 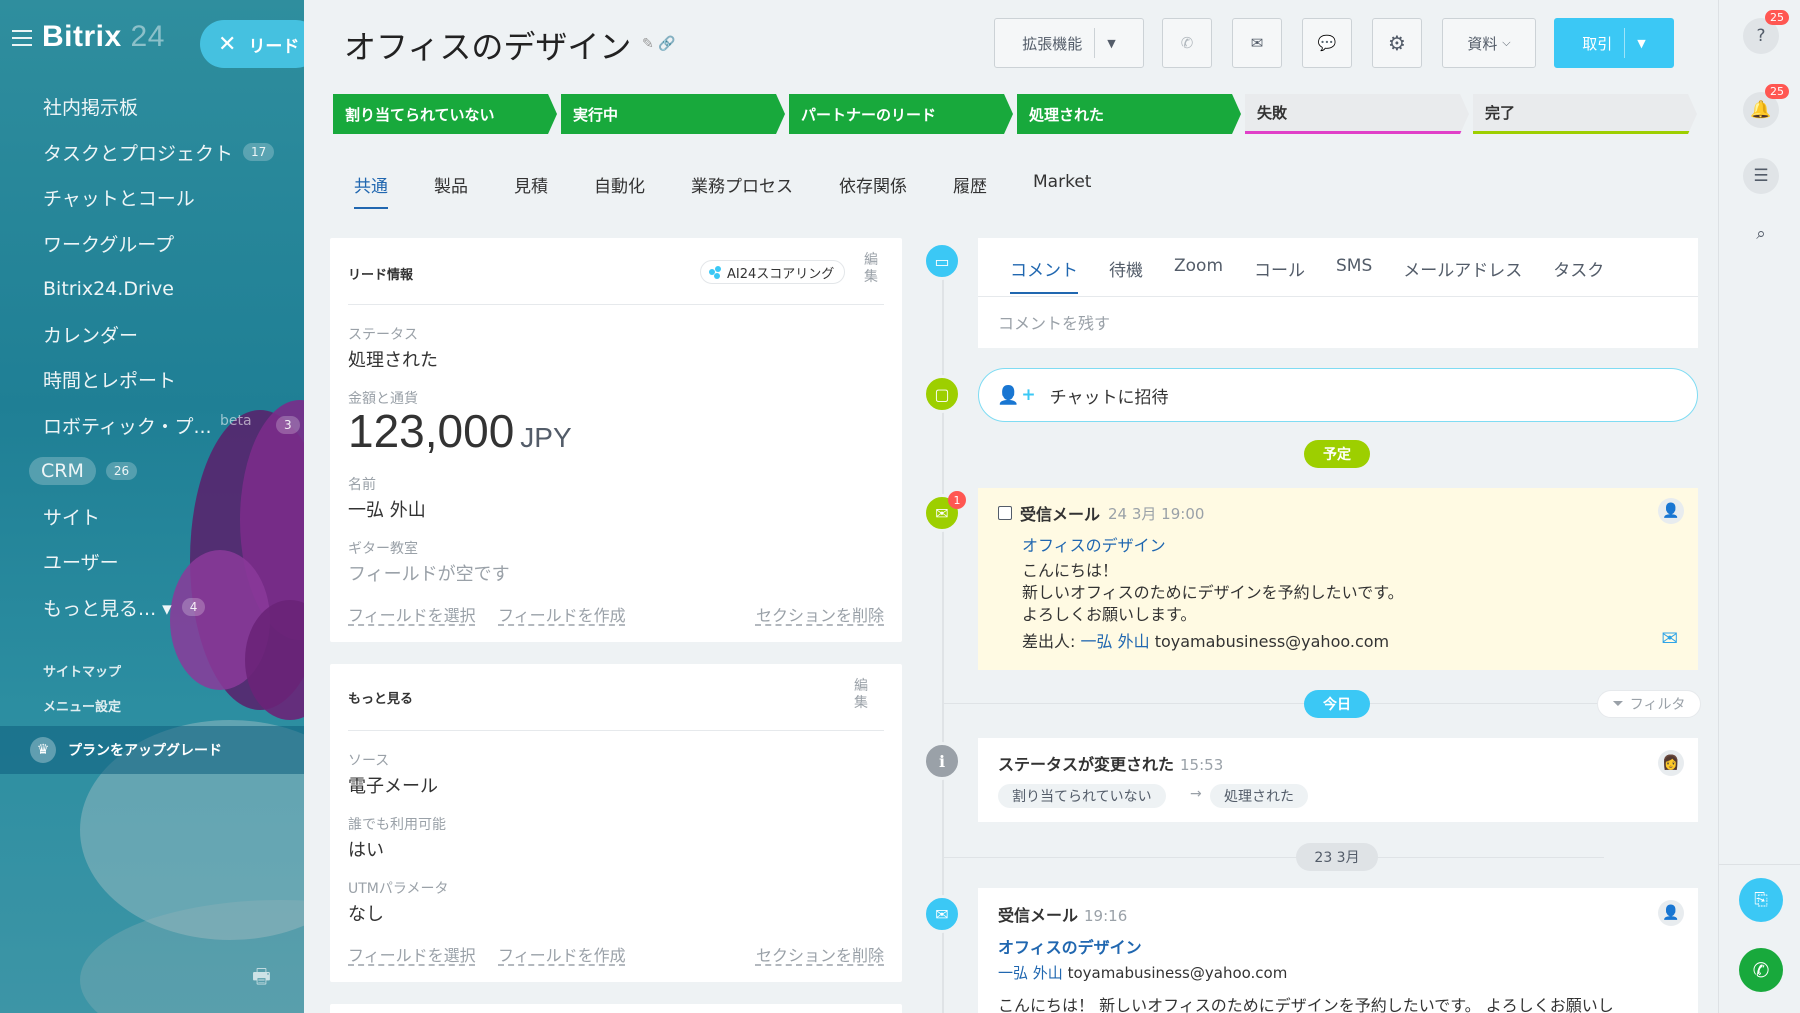 I want to click on tab-dependencies: 依存関係, so click(x=873, y=190).